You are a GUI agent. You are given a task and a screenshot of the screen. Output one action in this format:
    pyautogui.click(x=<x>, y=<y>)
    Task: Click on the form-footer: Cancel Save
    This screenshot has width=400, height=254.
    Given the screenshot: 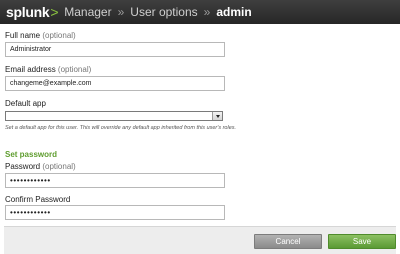 What is the action you would take?
    pyautogui.click(x=200, y=240)
    